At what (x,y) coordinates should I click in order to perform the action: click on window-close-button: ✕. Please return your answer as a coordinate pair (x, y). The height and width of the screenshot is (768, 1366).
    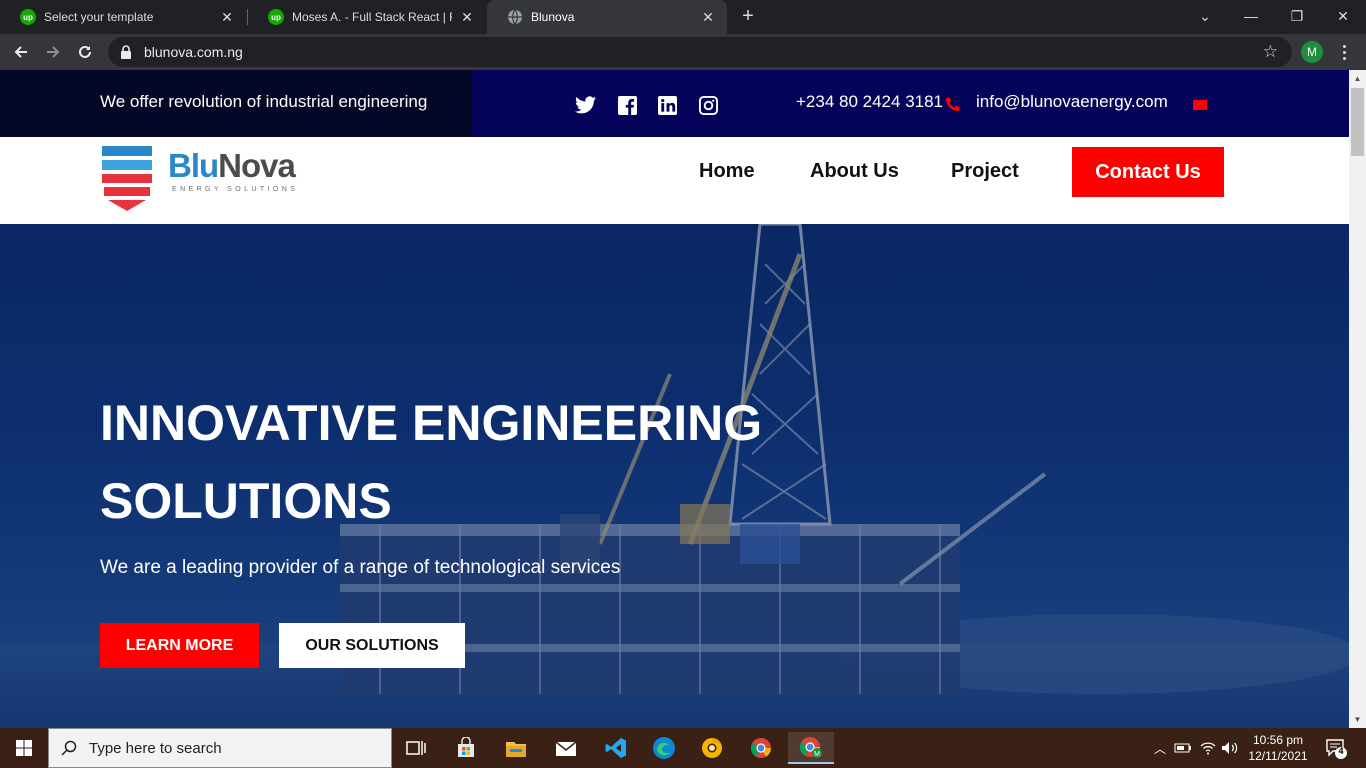
    Looking at the image, I should click on (1343, 16).